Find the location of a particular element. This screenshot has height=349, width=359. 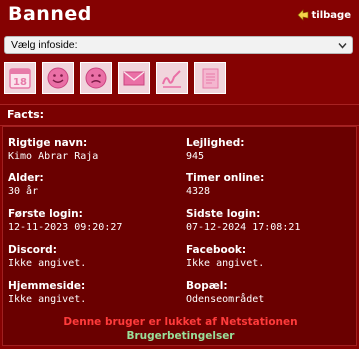

header-bar: Banned tilbage is located at coordinates (179, 16).